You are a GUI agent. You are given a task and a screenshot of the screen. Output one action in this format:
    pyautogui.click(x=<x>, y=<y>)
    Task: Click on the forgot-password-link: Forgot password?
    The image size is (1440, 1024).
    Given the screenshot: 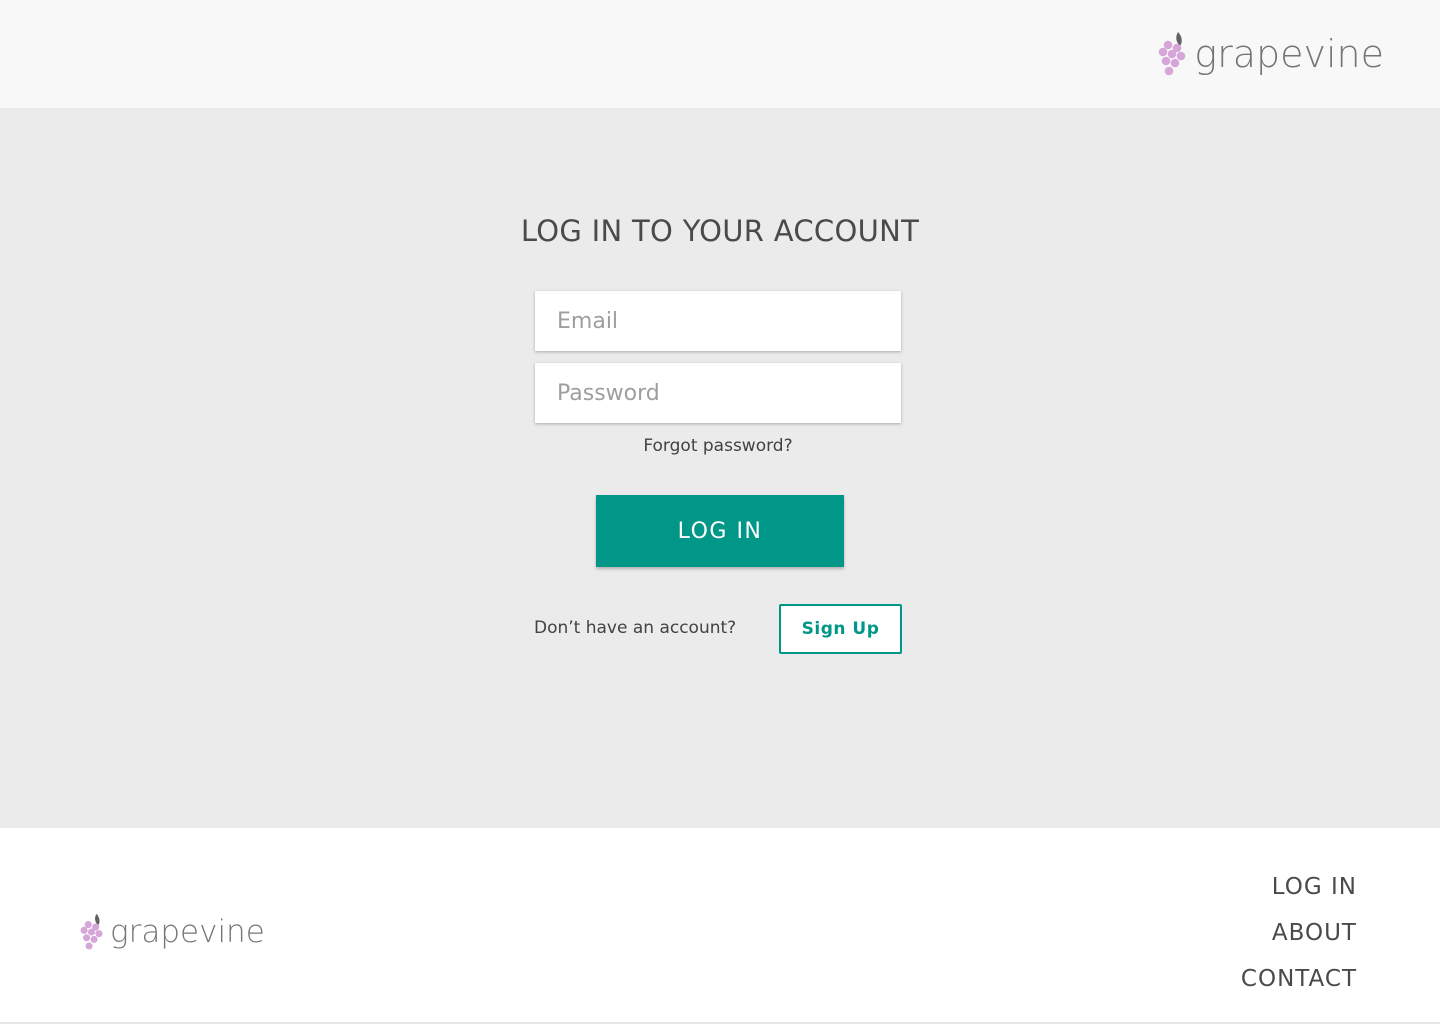 What is the action you would take?
    pyautogui.click(x=718, y=446)
    